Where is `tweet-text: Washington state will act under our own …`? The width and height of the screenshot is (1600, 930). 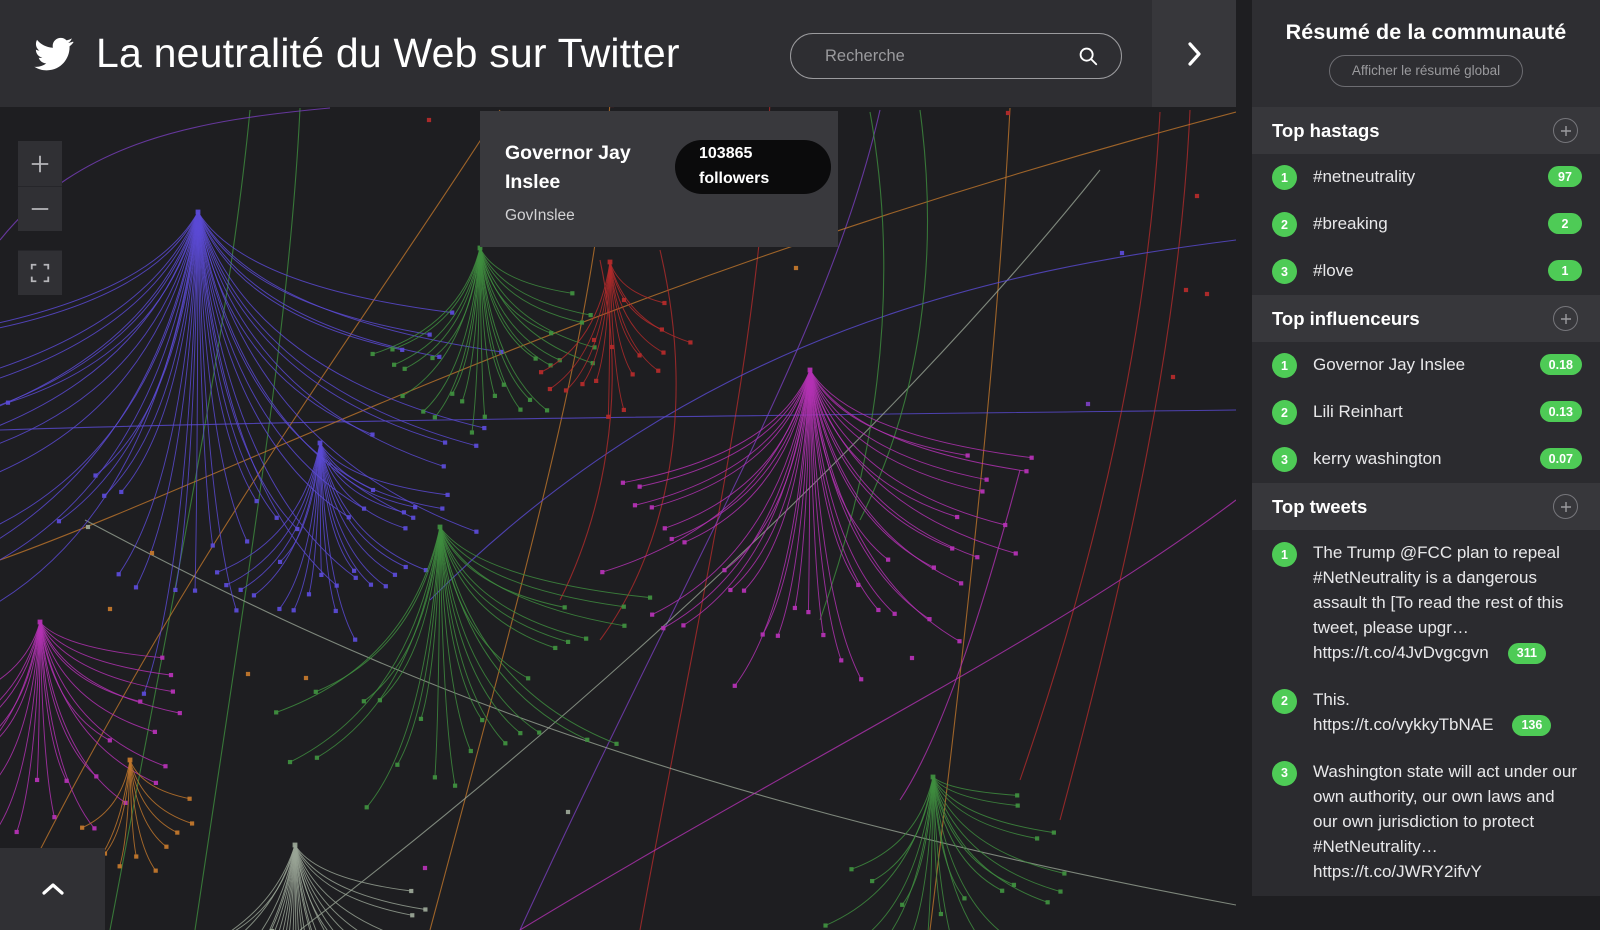 tweet-text: Washington state will act under our own … is located at coordinates (1447, 822).